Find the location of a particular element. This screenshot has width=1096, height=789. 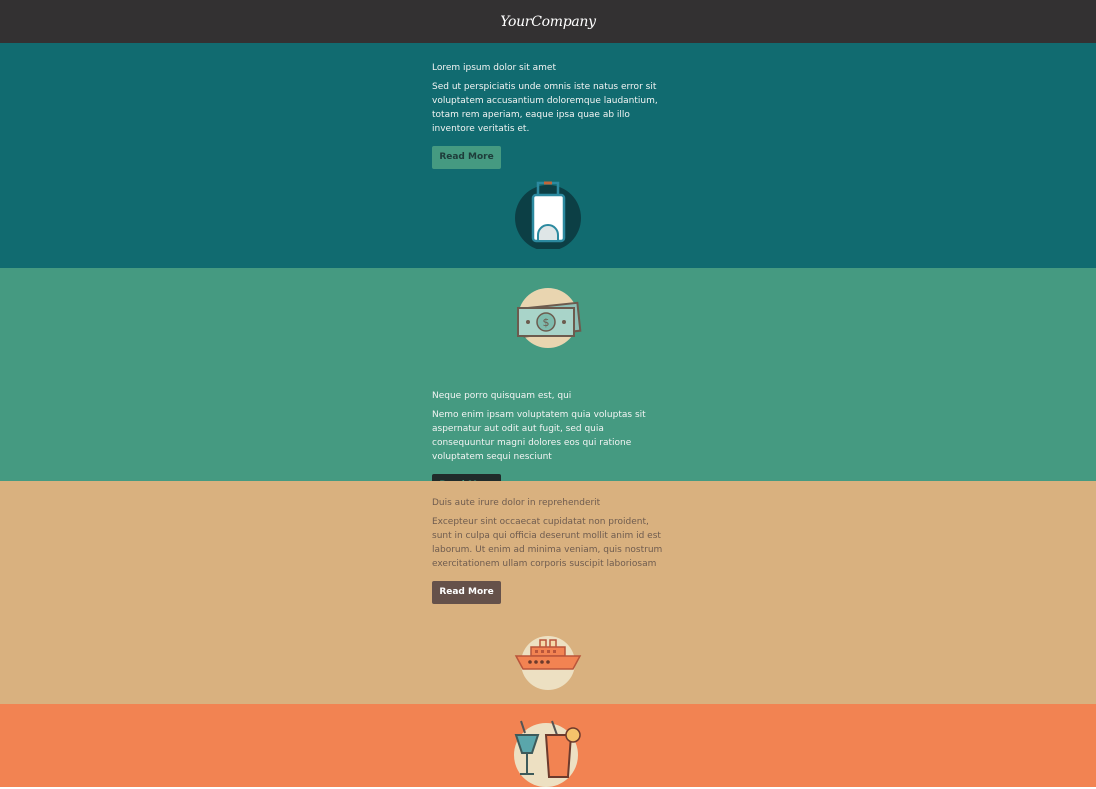

top-bar: YourCompany is located at coordinates (548, 21).